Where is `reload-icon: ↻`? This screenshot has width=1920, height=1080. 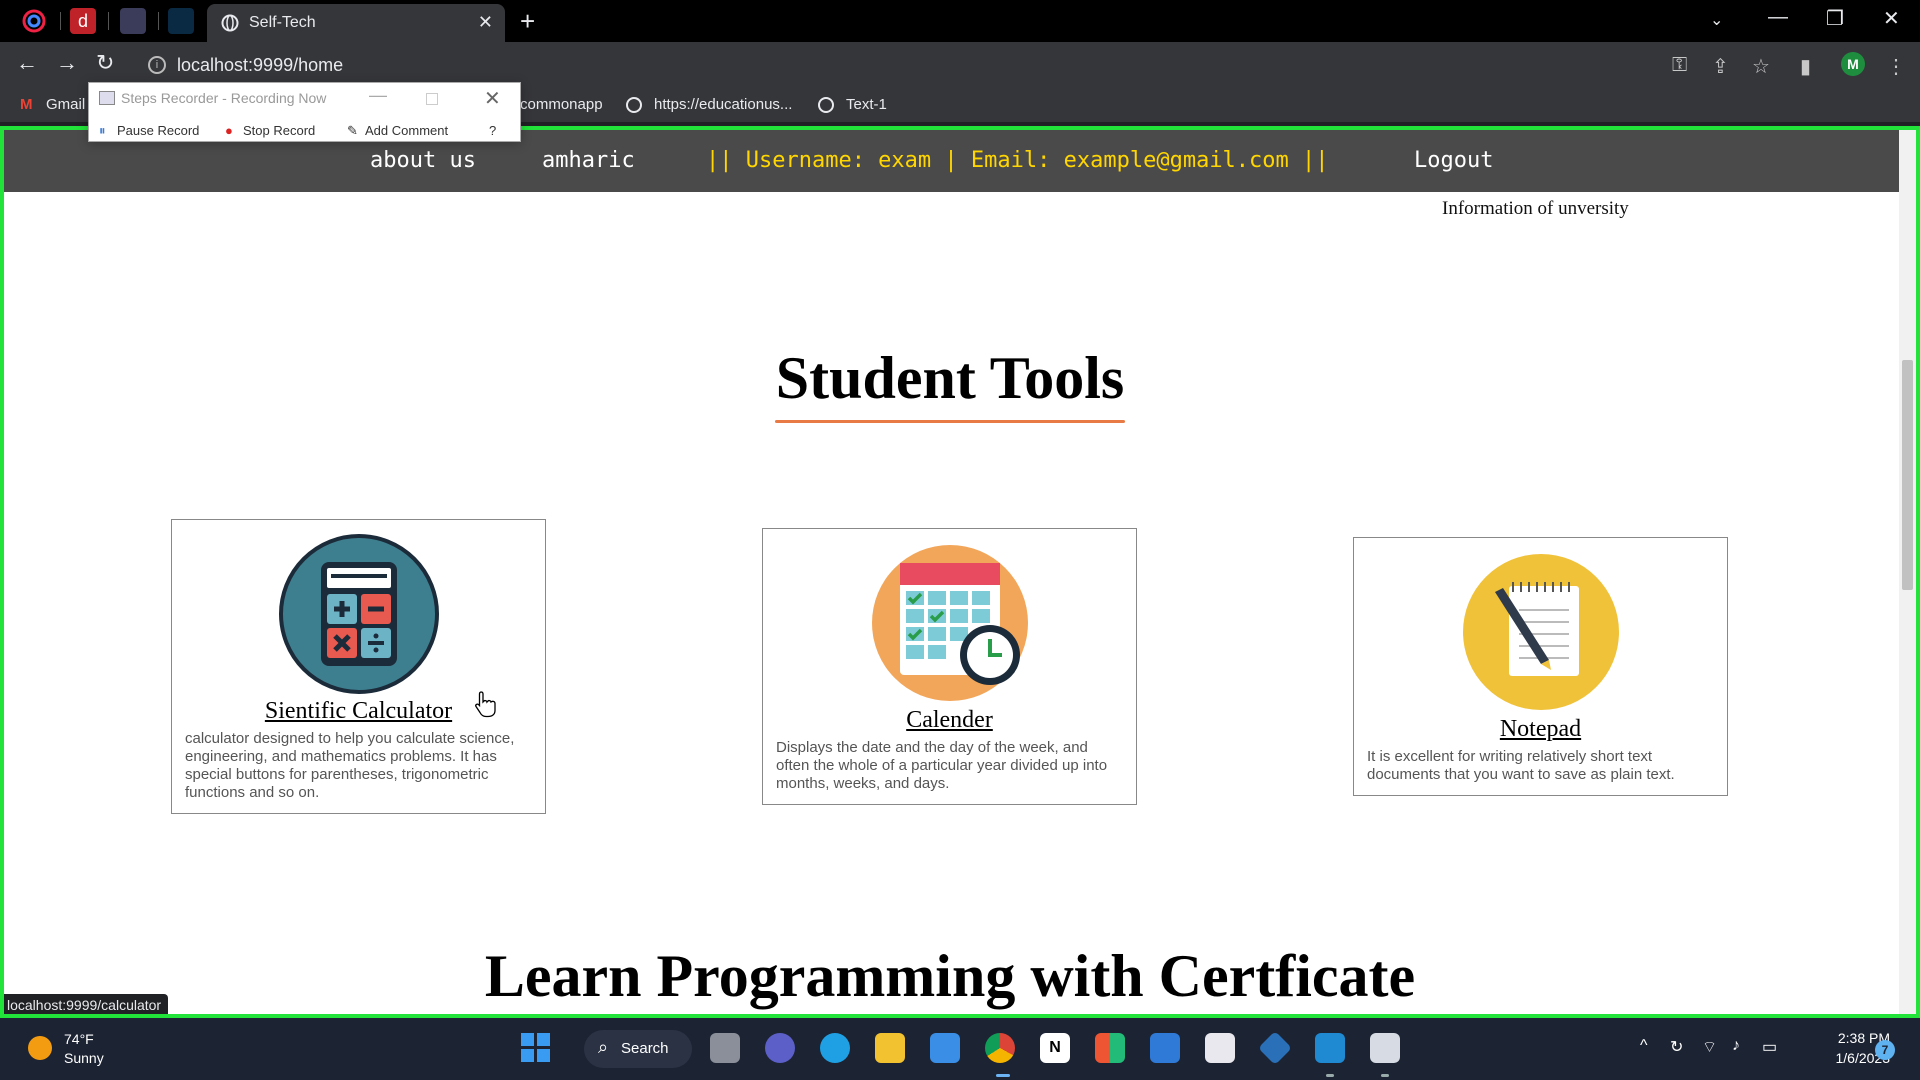
reload-icon: ↻ is located at coordinates (105, 63).